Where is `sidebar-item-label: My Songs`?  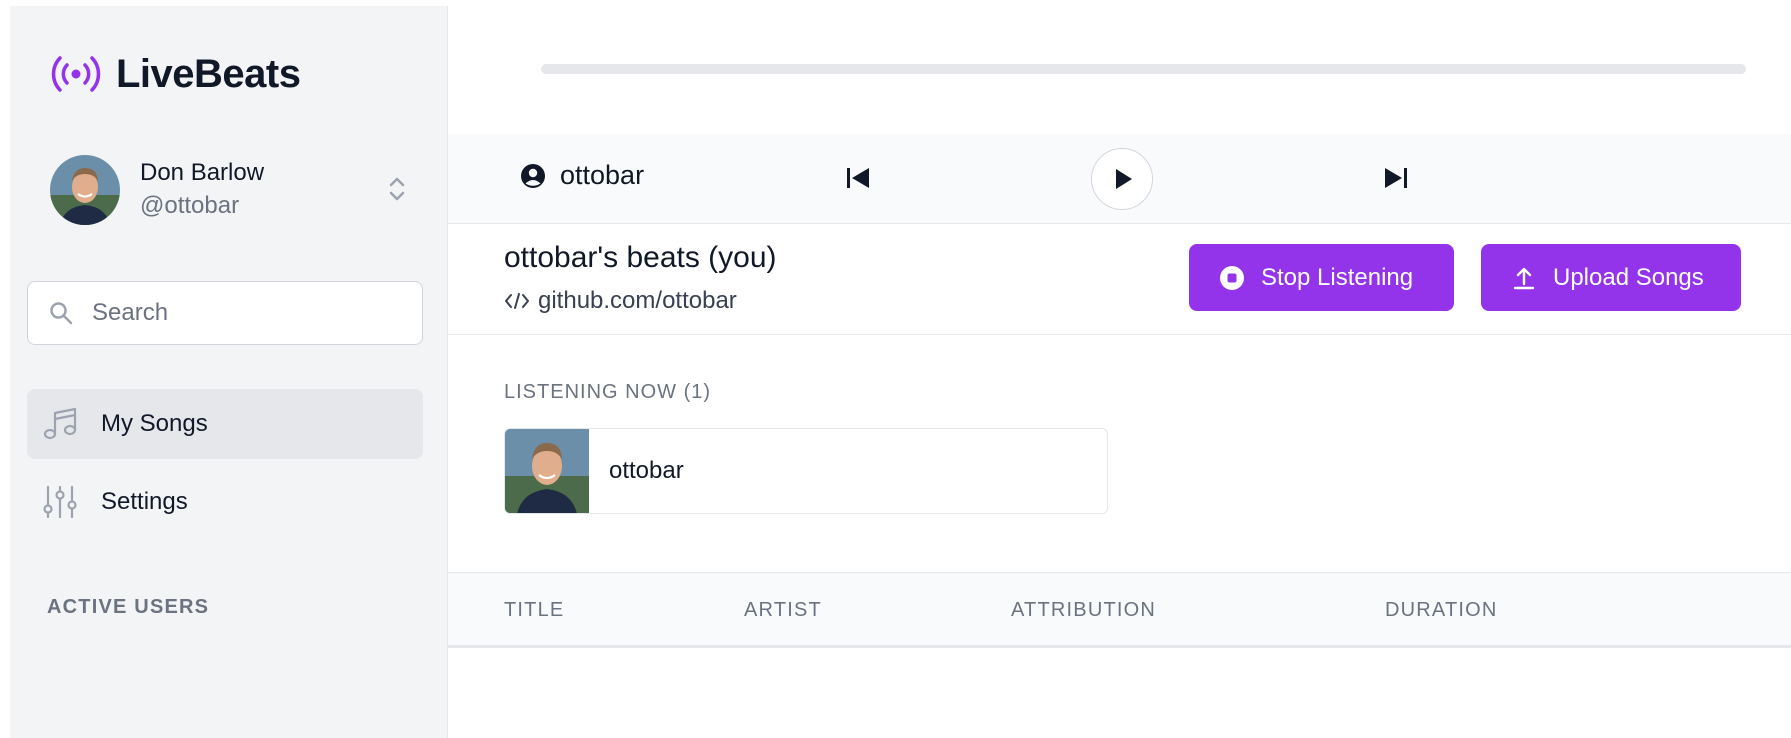
sidebar-item-label: My Songs is located at coordinates (154, 423).